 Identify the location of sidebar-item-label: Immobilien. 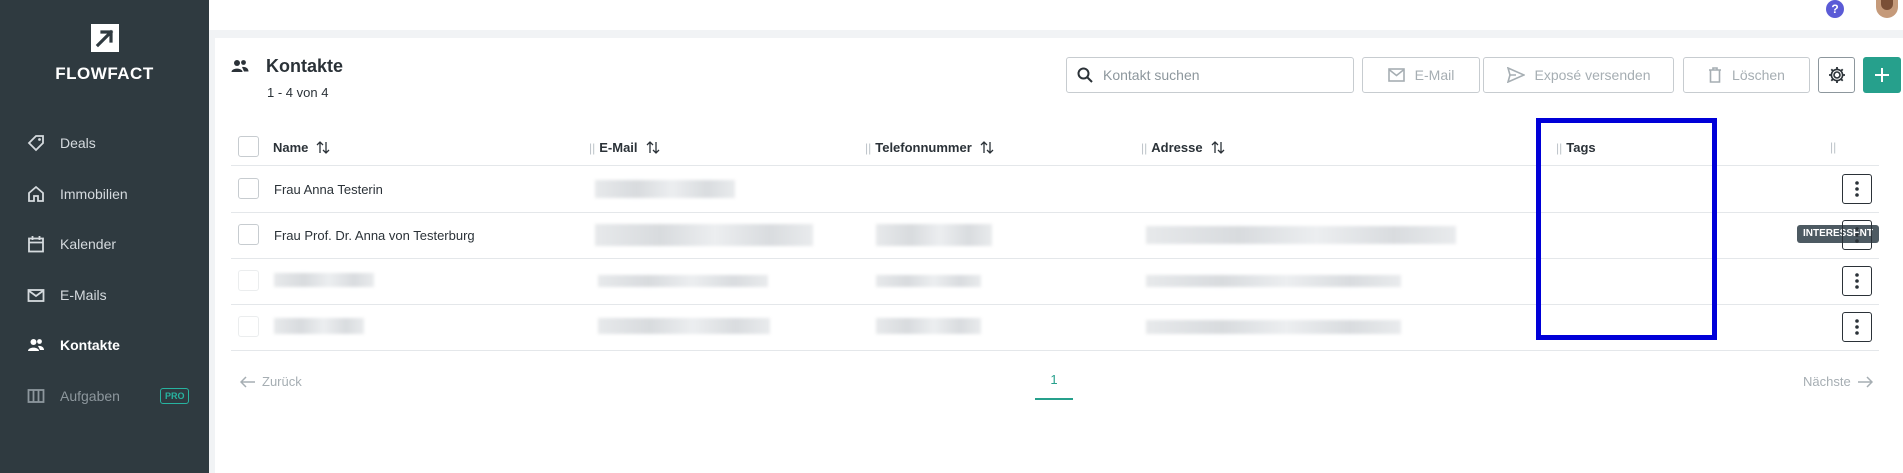
(94, 193).